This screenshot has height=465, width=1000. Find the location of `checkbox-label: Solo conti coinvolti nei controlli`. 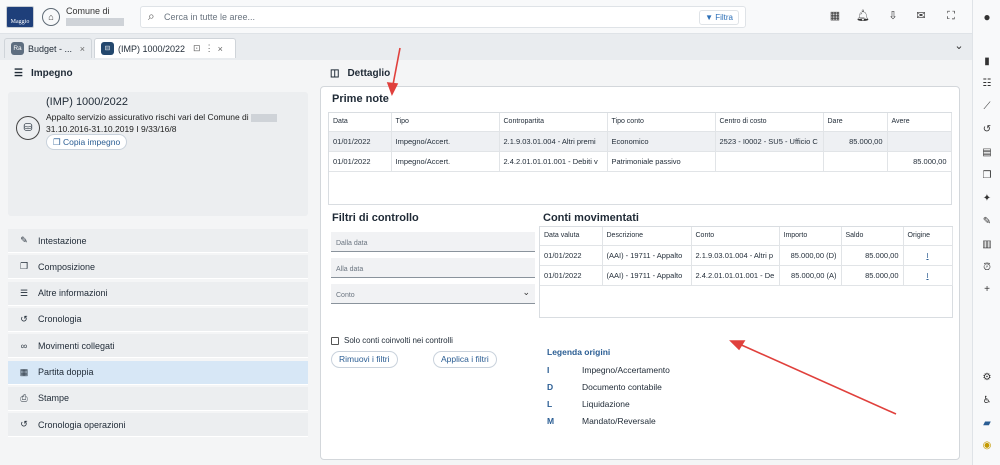

checkbox-label: Solo conti coinvolti nei controlli is located at coordinates (398, 340).